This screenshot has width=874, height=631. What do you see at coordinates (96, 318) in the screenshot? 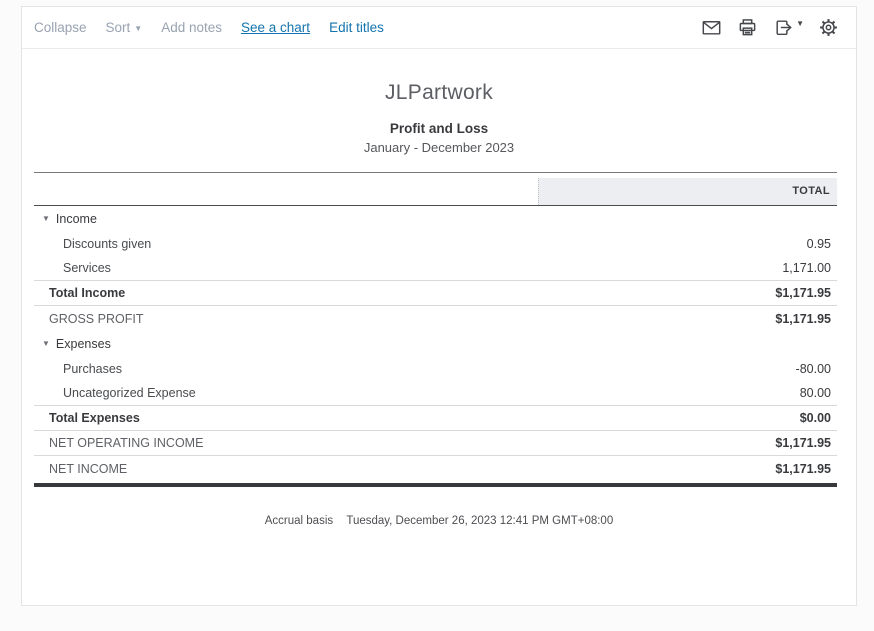
I see `row-label: GROSS PROFIT` at bounding box center [96, 318].